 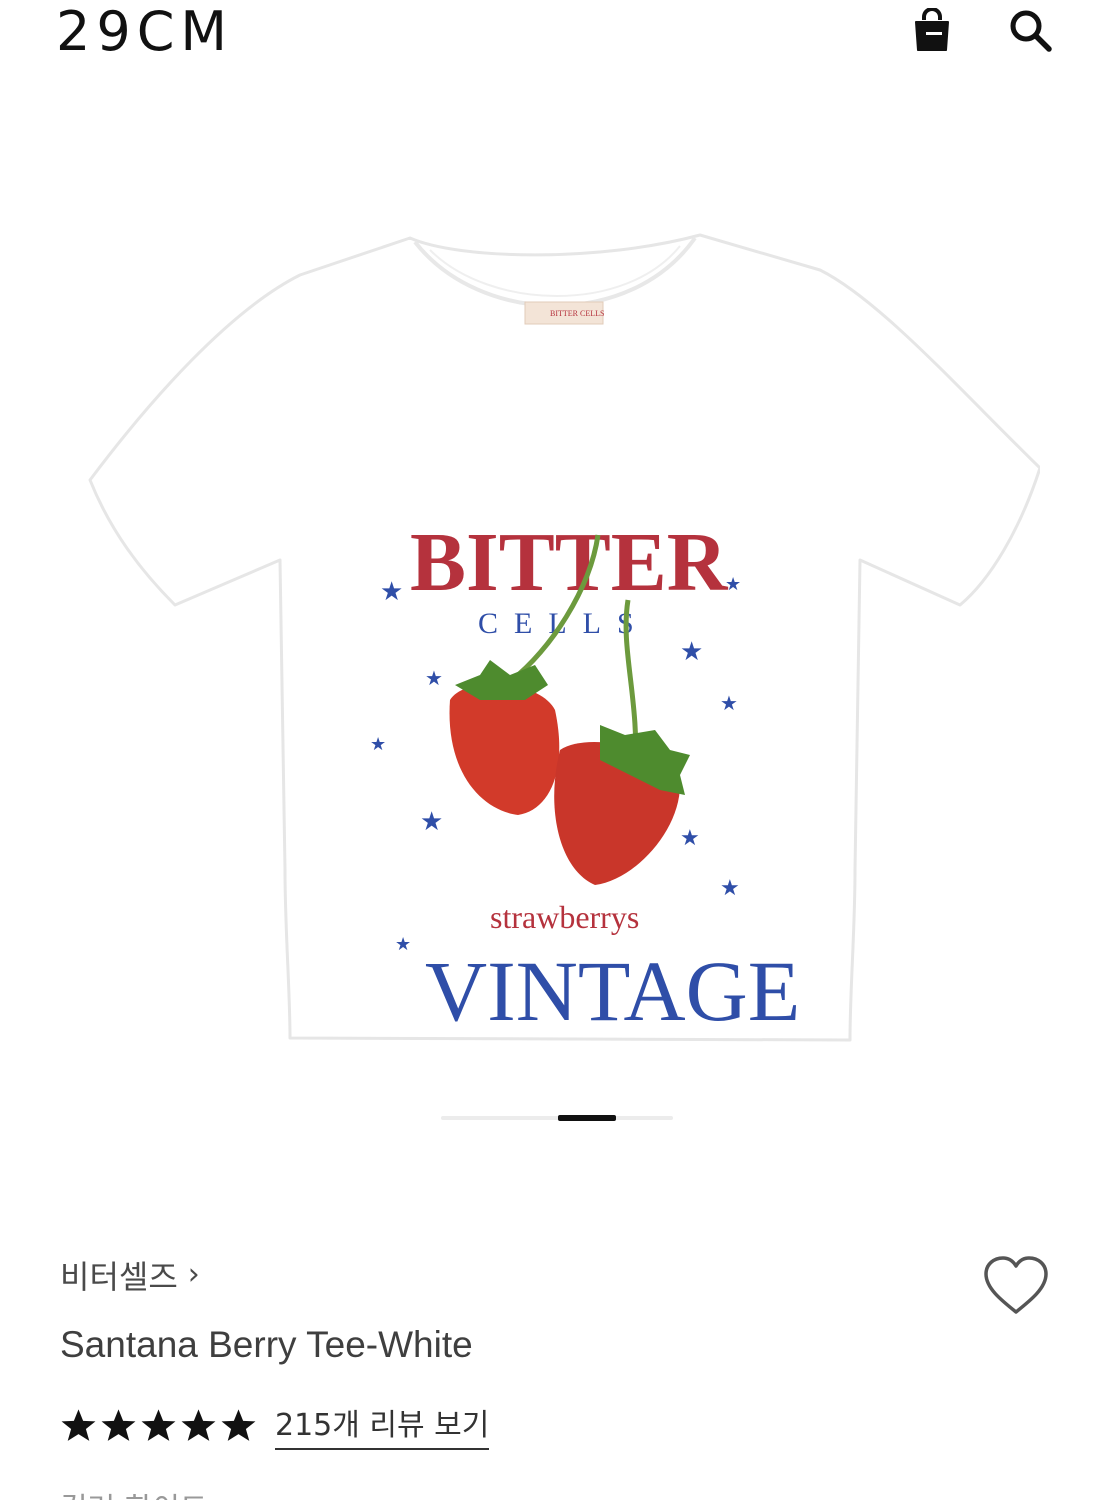 What do you see at coordinates (266, 1344) in the screenshot?
I see `product-title: Santana Berry Tee-White` at bounding box center [266, 1344].